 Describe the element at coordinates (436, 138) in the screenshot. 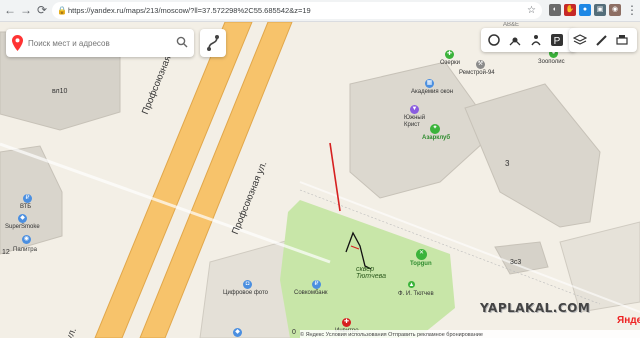

I see `poi-label-azart: Азарклуб` at that location.